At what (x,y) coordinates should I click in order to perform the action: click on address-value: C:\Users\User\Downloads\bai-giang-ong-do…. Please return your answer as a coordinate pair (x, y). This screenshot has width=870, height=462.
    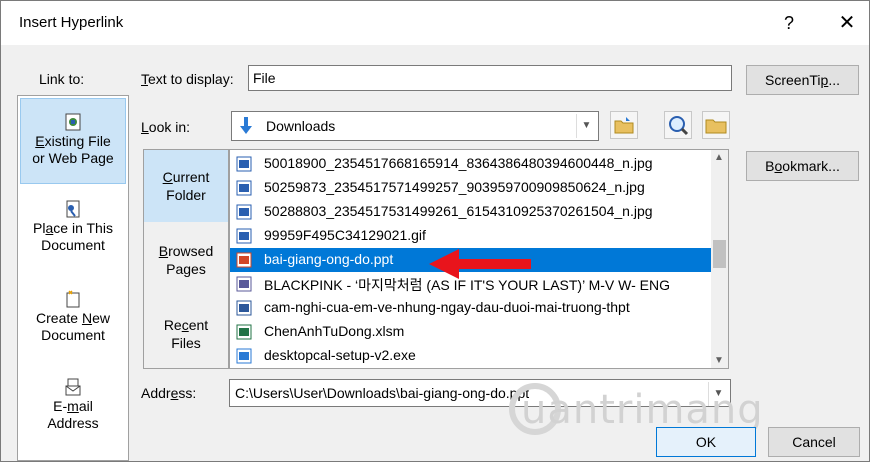
    Looking at the image, I should click on (382, 393).